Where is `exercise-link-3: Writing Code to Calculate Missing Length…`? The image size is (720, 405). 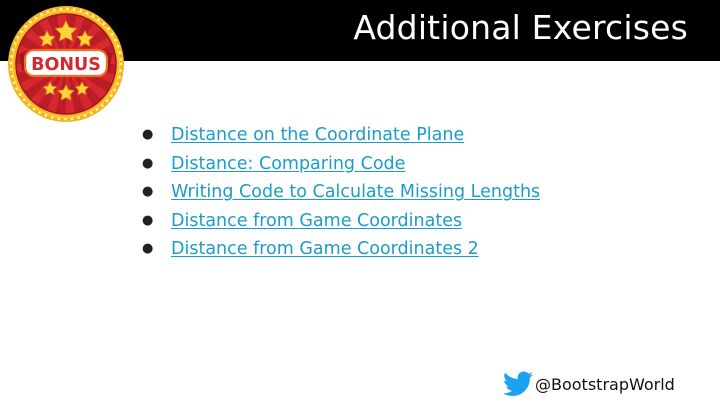
exercise-link-3: Writing Code to Calculate Missing Length… is located at coordinates (355, 192).